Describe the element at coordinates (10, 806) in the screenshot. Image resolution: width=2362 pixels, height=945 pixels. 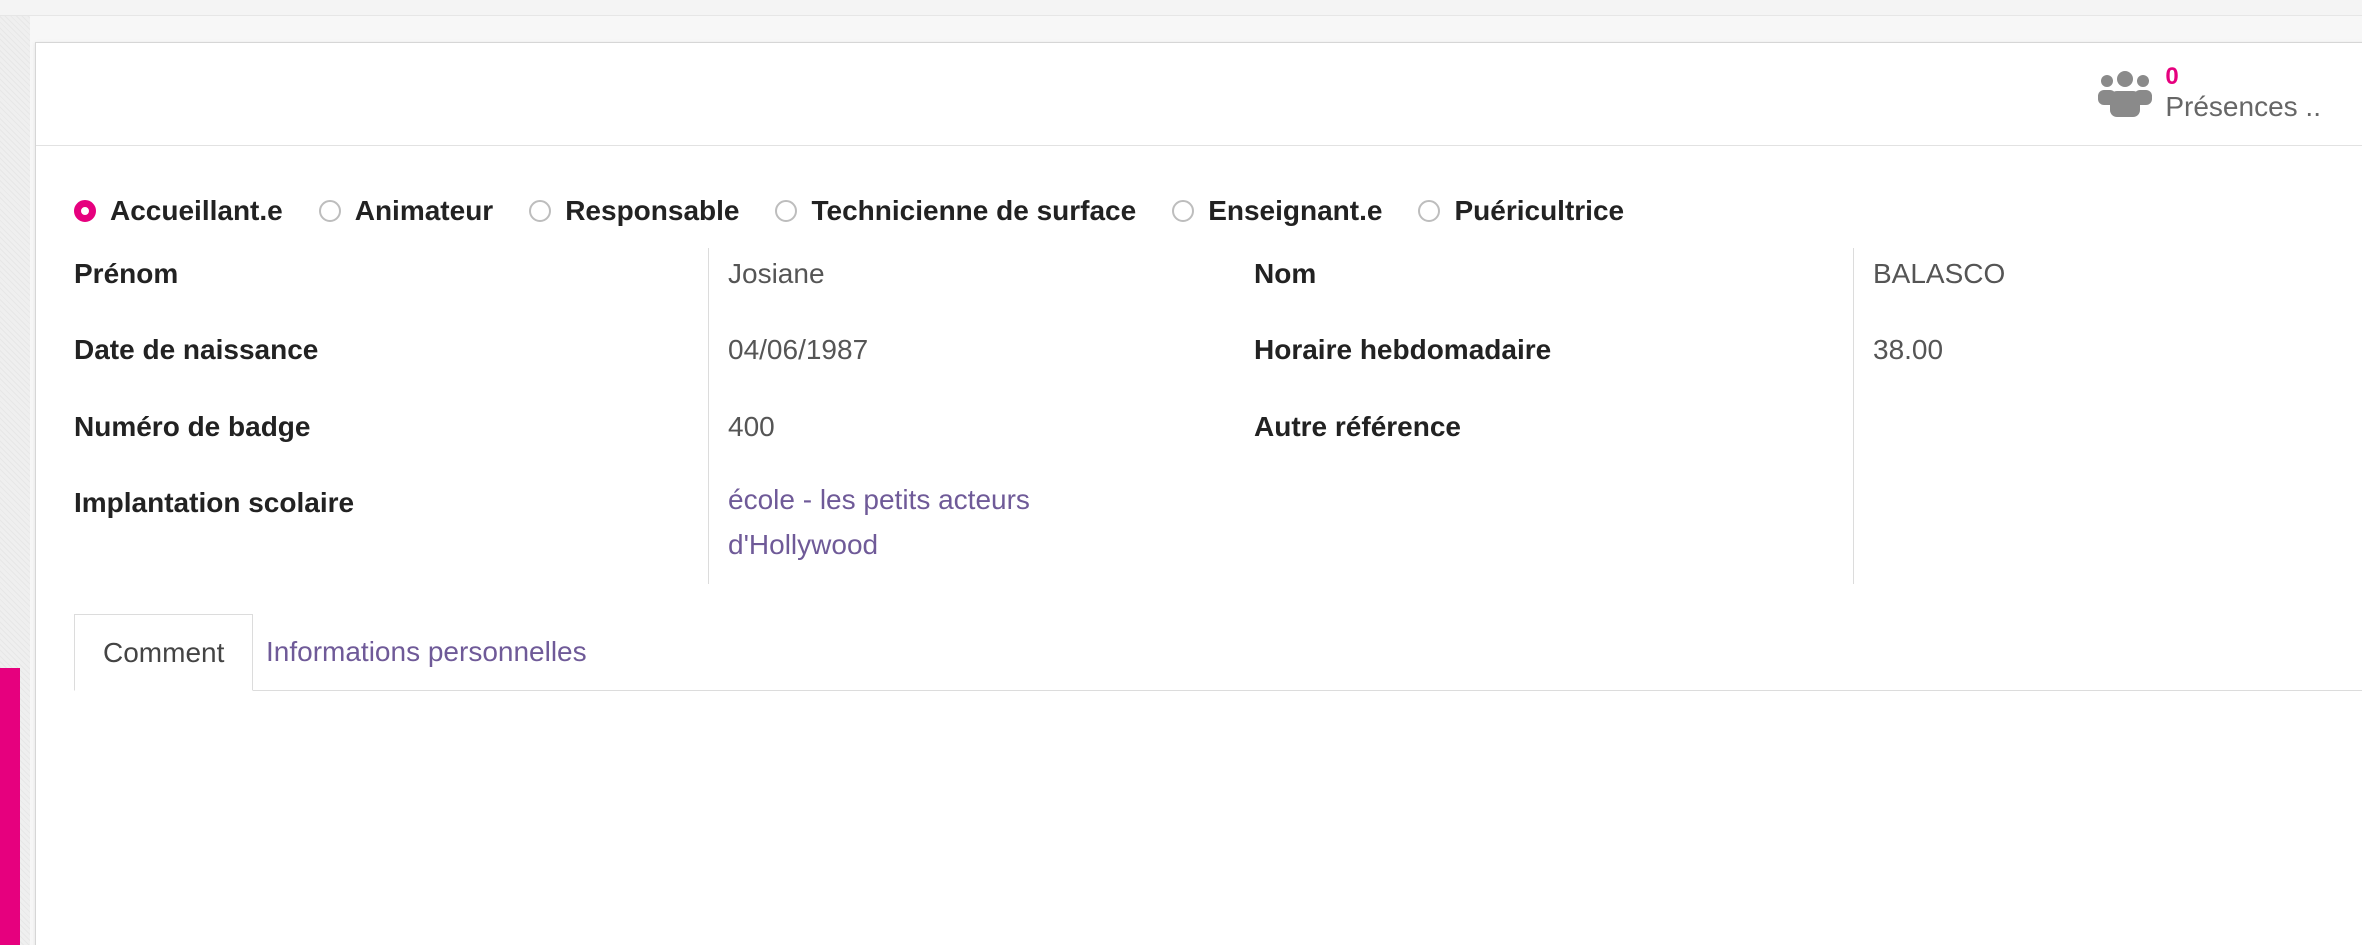
I see `accent-strip` at that location.